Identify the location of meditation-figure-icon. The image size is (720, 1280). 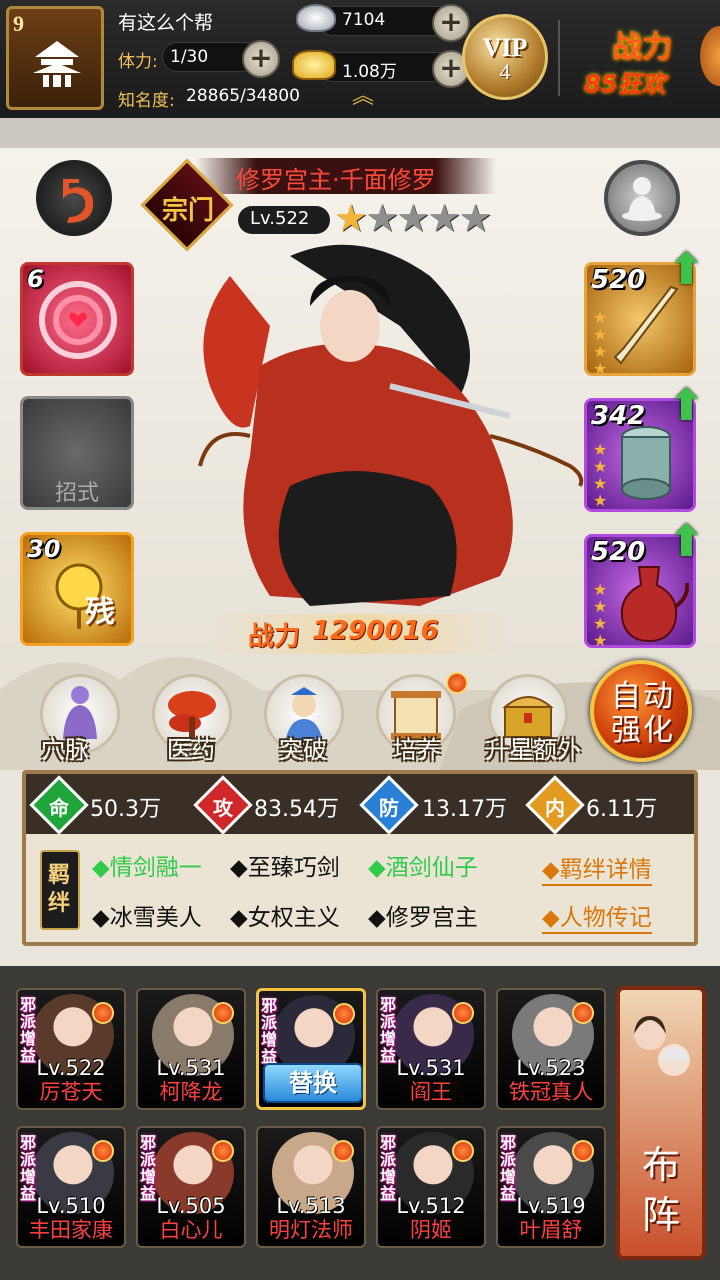
(642, 199).